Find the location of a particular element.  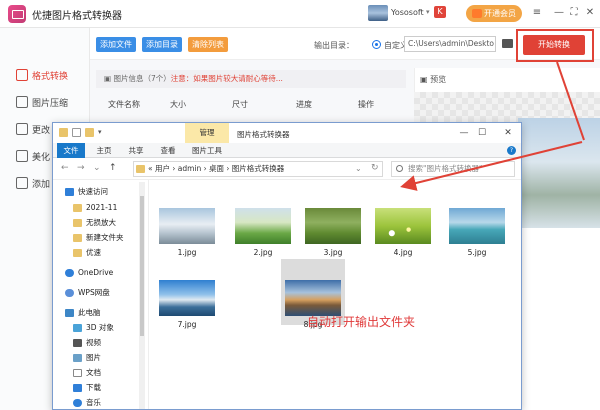

tree-item-onedrive: OneDrive is located at coordinates (89, 273).